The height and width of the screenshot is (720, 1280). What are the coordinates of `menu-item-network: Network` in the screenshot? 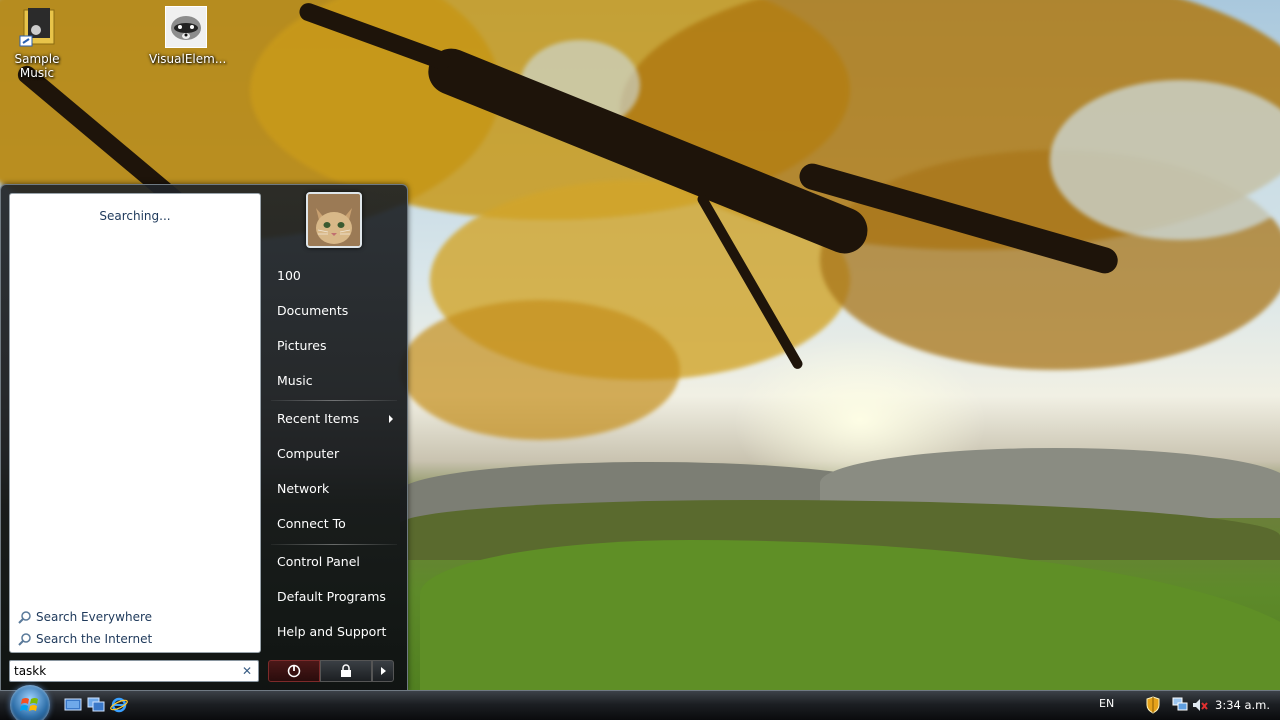 It's located at (332, 489).